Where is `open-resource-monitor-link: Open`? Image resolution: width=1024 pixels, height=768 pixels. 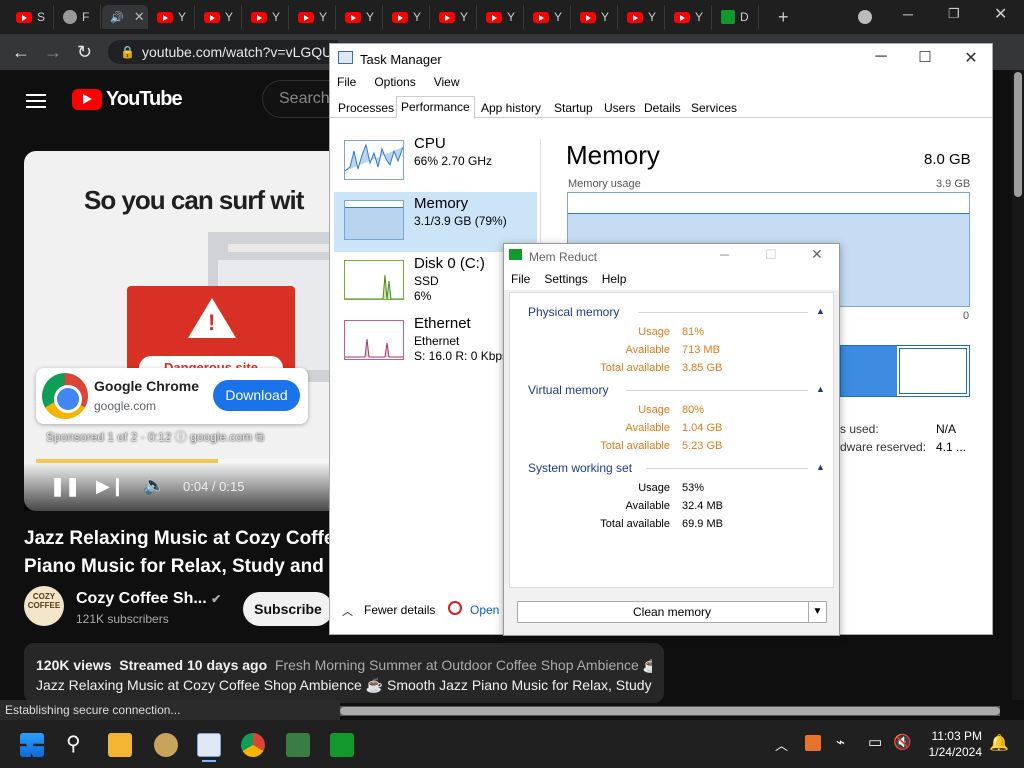
open-resource-monitor-link: Open is located at coordinates (484, 610).